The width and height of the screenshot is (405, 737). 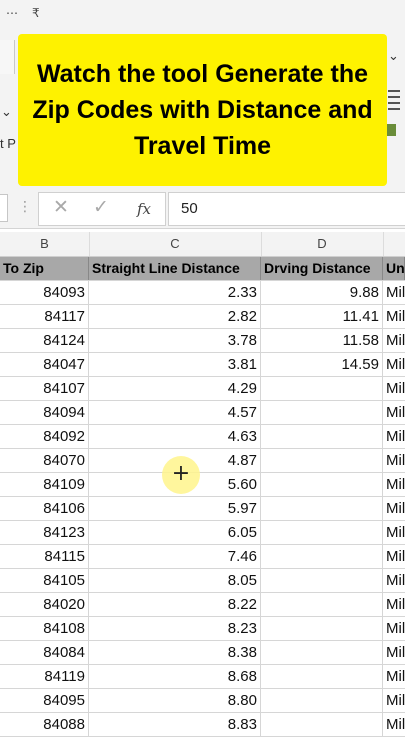 What do you see at coordinates (322, 292) in the screenshot?
I see `driving-distance-cell: 9.88` at bounding box center [322, 292].